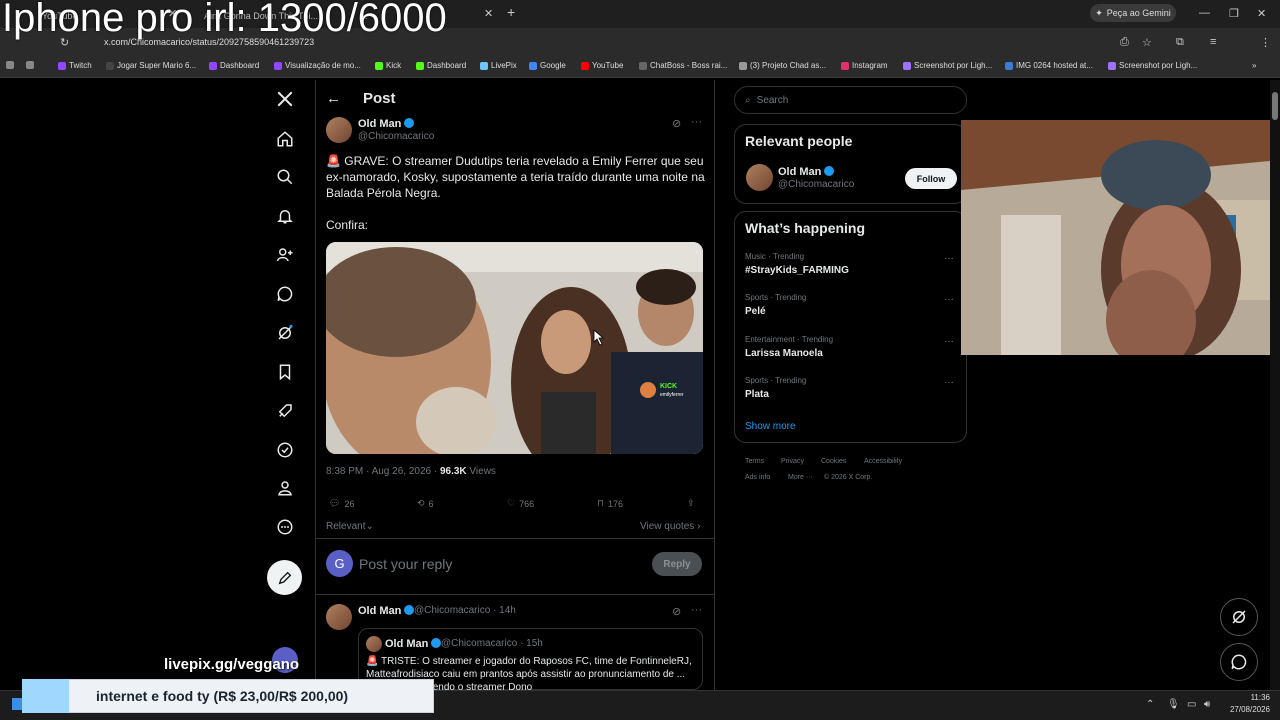  I want to click on reply-author-avatar, so click(339, 617).